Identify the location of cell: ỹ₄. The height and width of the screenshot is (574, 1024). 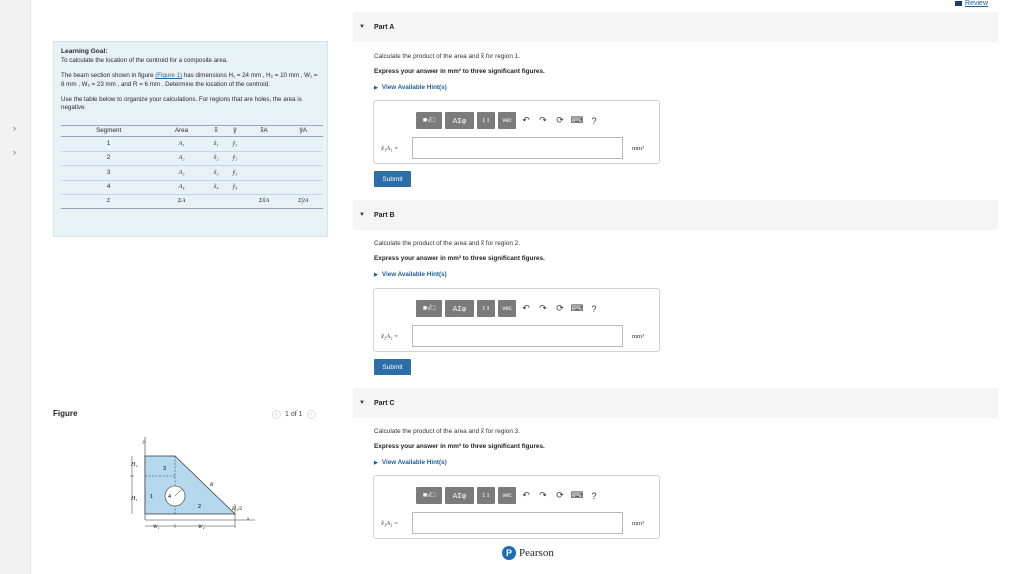
(235, 187).